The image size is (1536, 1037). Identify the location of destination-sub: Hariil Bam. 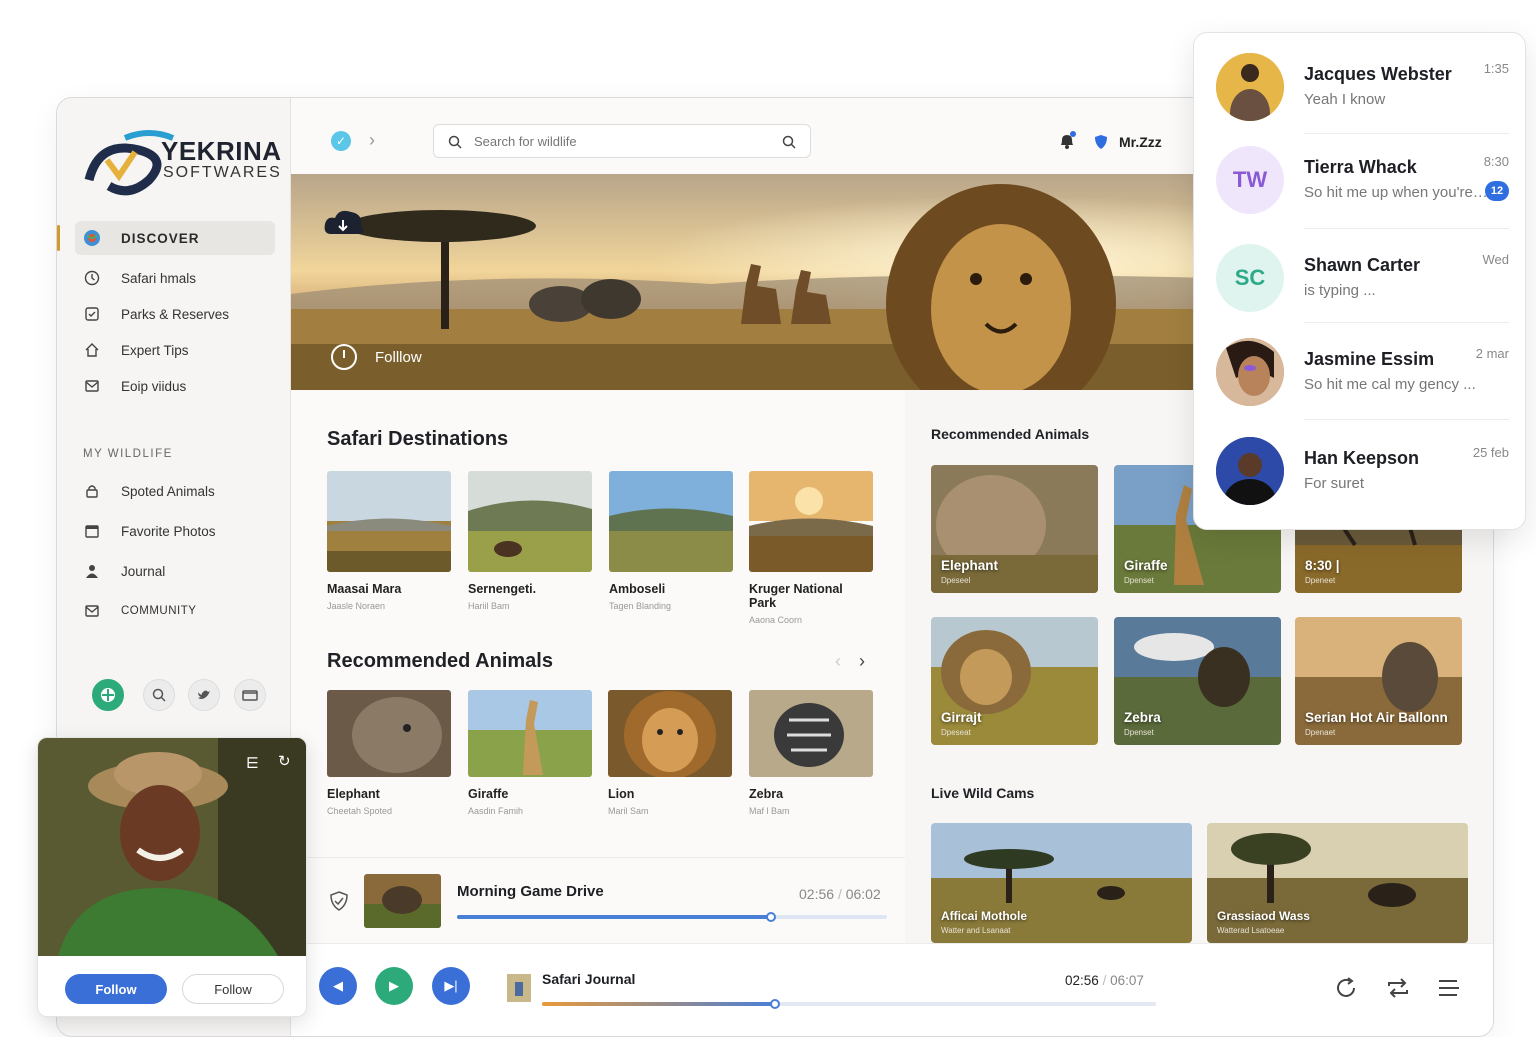
(489, 606).